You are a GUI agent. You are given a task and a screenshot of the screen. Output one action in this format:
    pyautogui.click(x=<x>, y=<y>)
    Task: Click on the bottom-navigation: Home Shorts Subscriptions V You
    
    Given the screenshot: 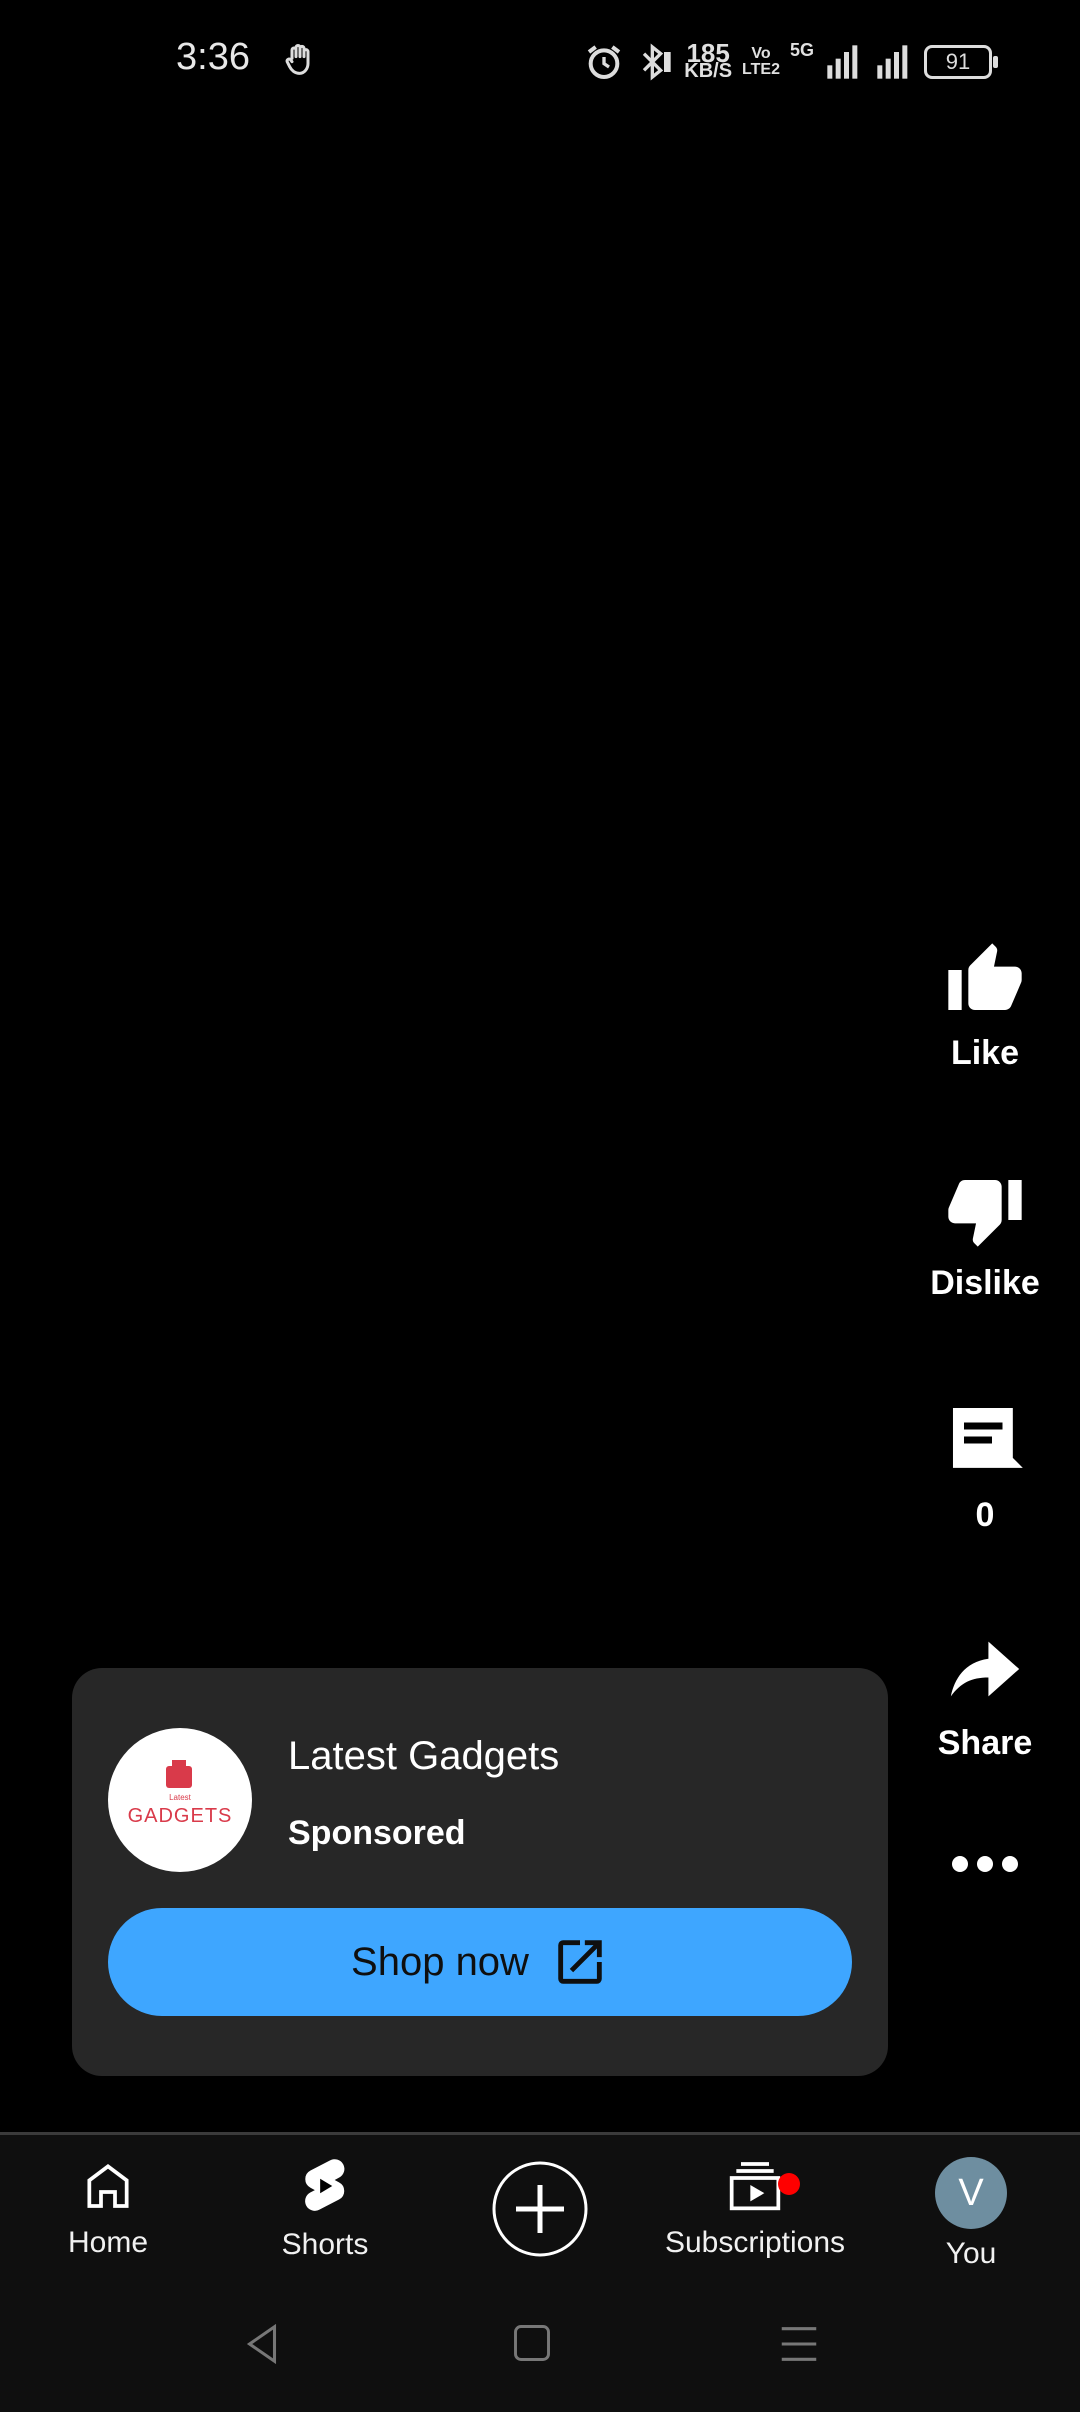 What is the action you would take?
    pyautogui.click(x=540, y=2205)
    